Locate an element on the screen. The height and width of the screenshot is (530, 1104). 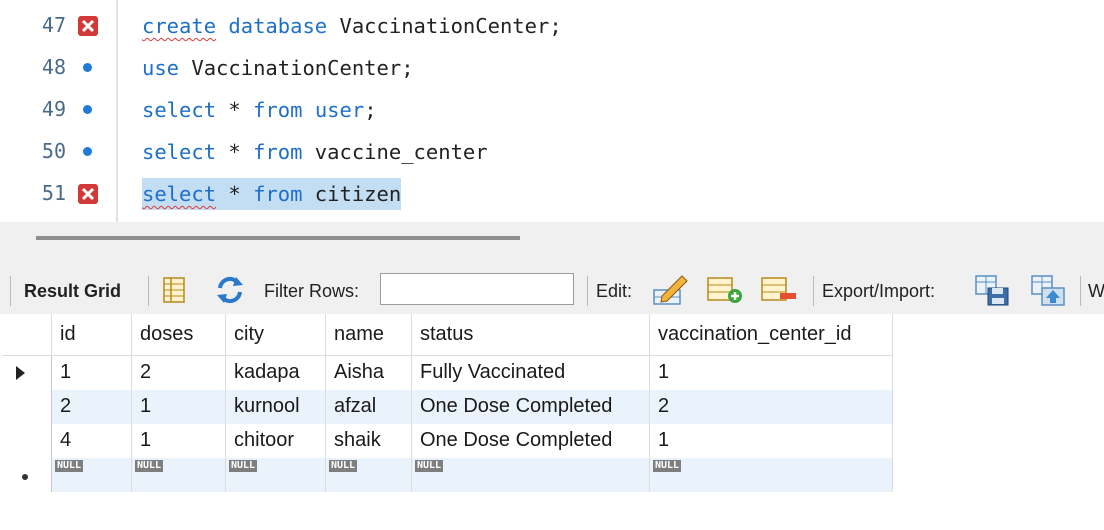
filter-rows-label: Filter Rows: is located at coordinates (312, 291).